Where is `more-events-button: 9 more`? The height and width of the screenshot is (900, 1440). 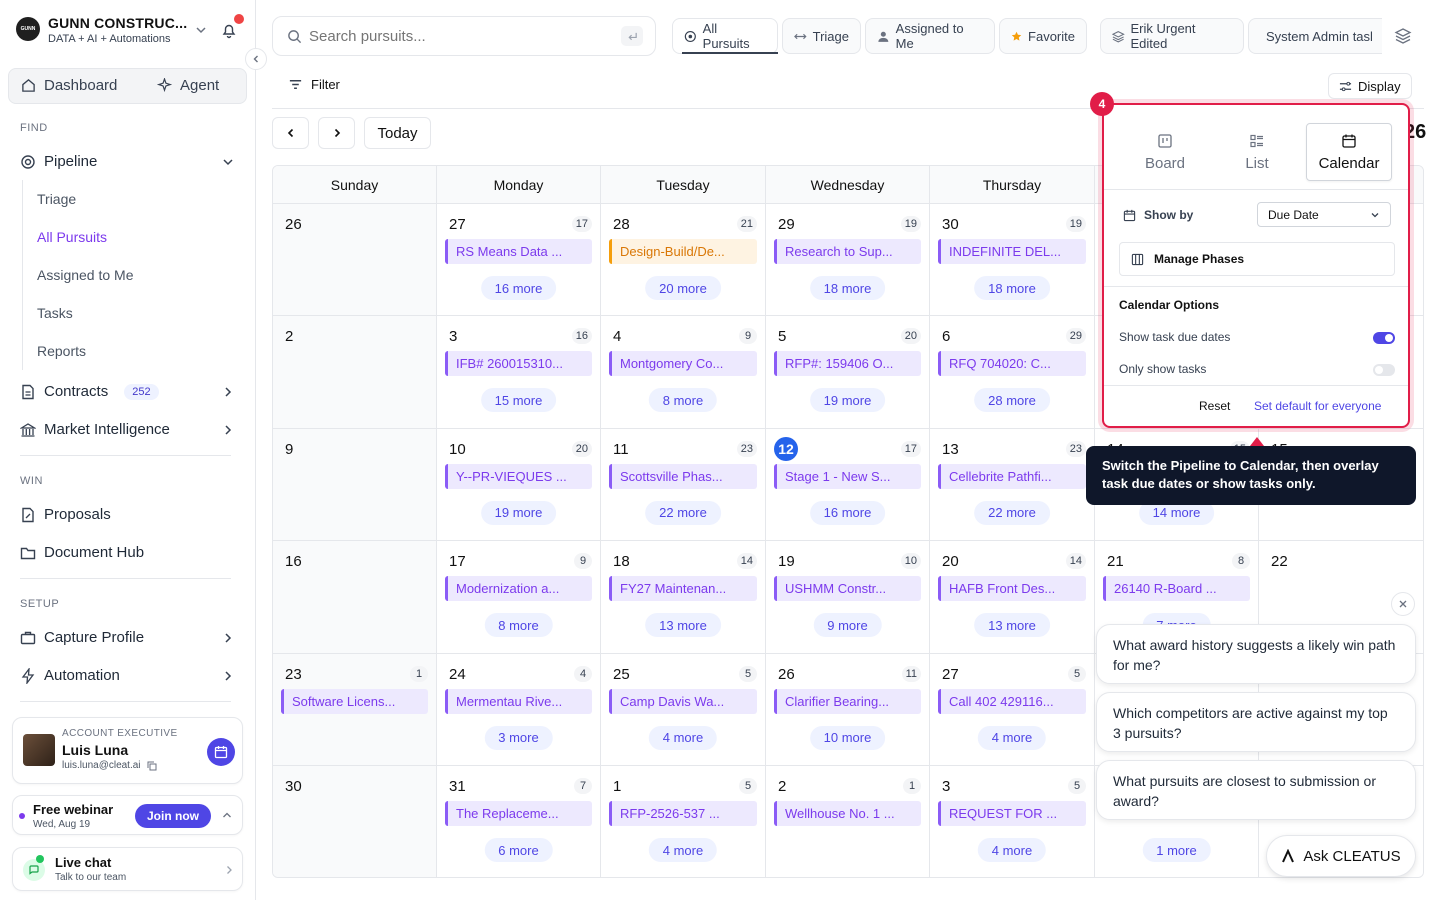 more-events-button: 9 more is located at coordinates (847, 625).